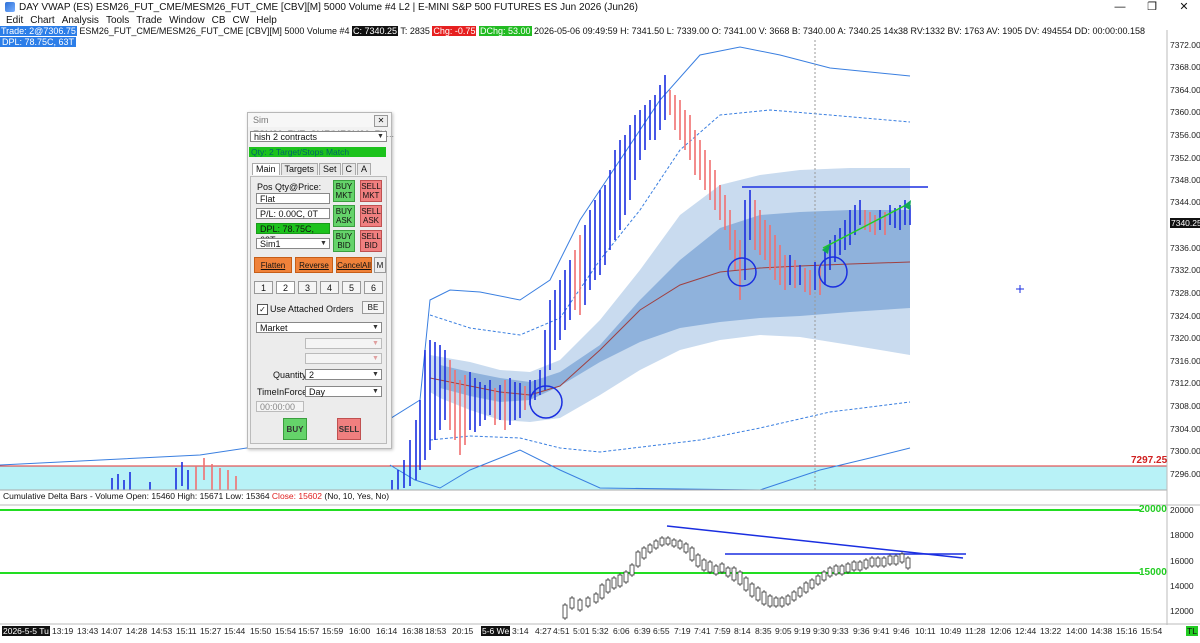 Image resolution: width=1200 pixels, height=643 pixels. What do you see at coordinates (318, 136) in the screenshot?
I see `account-dropdown: hish 2 contracts ▼` at bounding box center [318, 136].